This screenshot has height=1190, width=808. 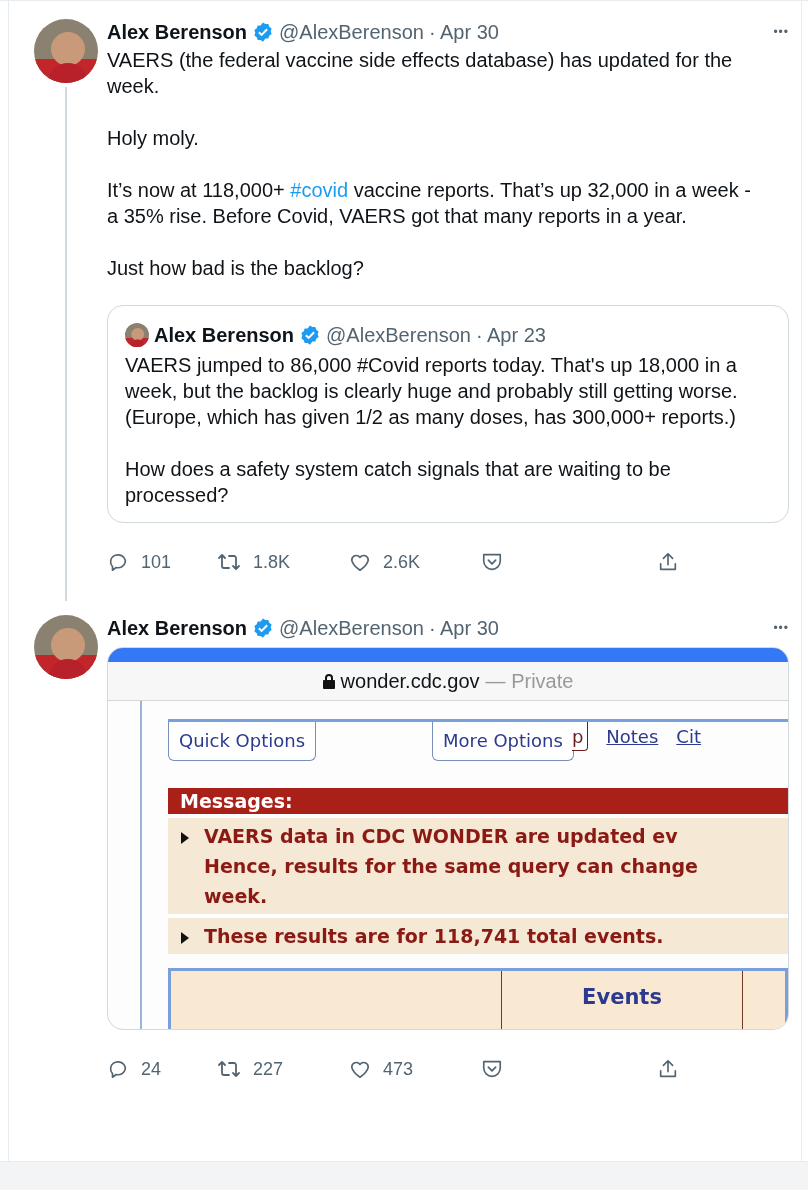 I want to click on quoted-text: VAERS jumped to 86,000 #Covid reports today. That's up 18,000 in a week, but the backlog is clearly huge and probably still getting worse. (Europe, which has given 1/2 as many doses, has 300,000+ reports.), so click(x=432, y=391).